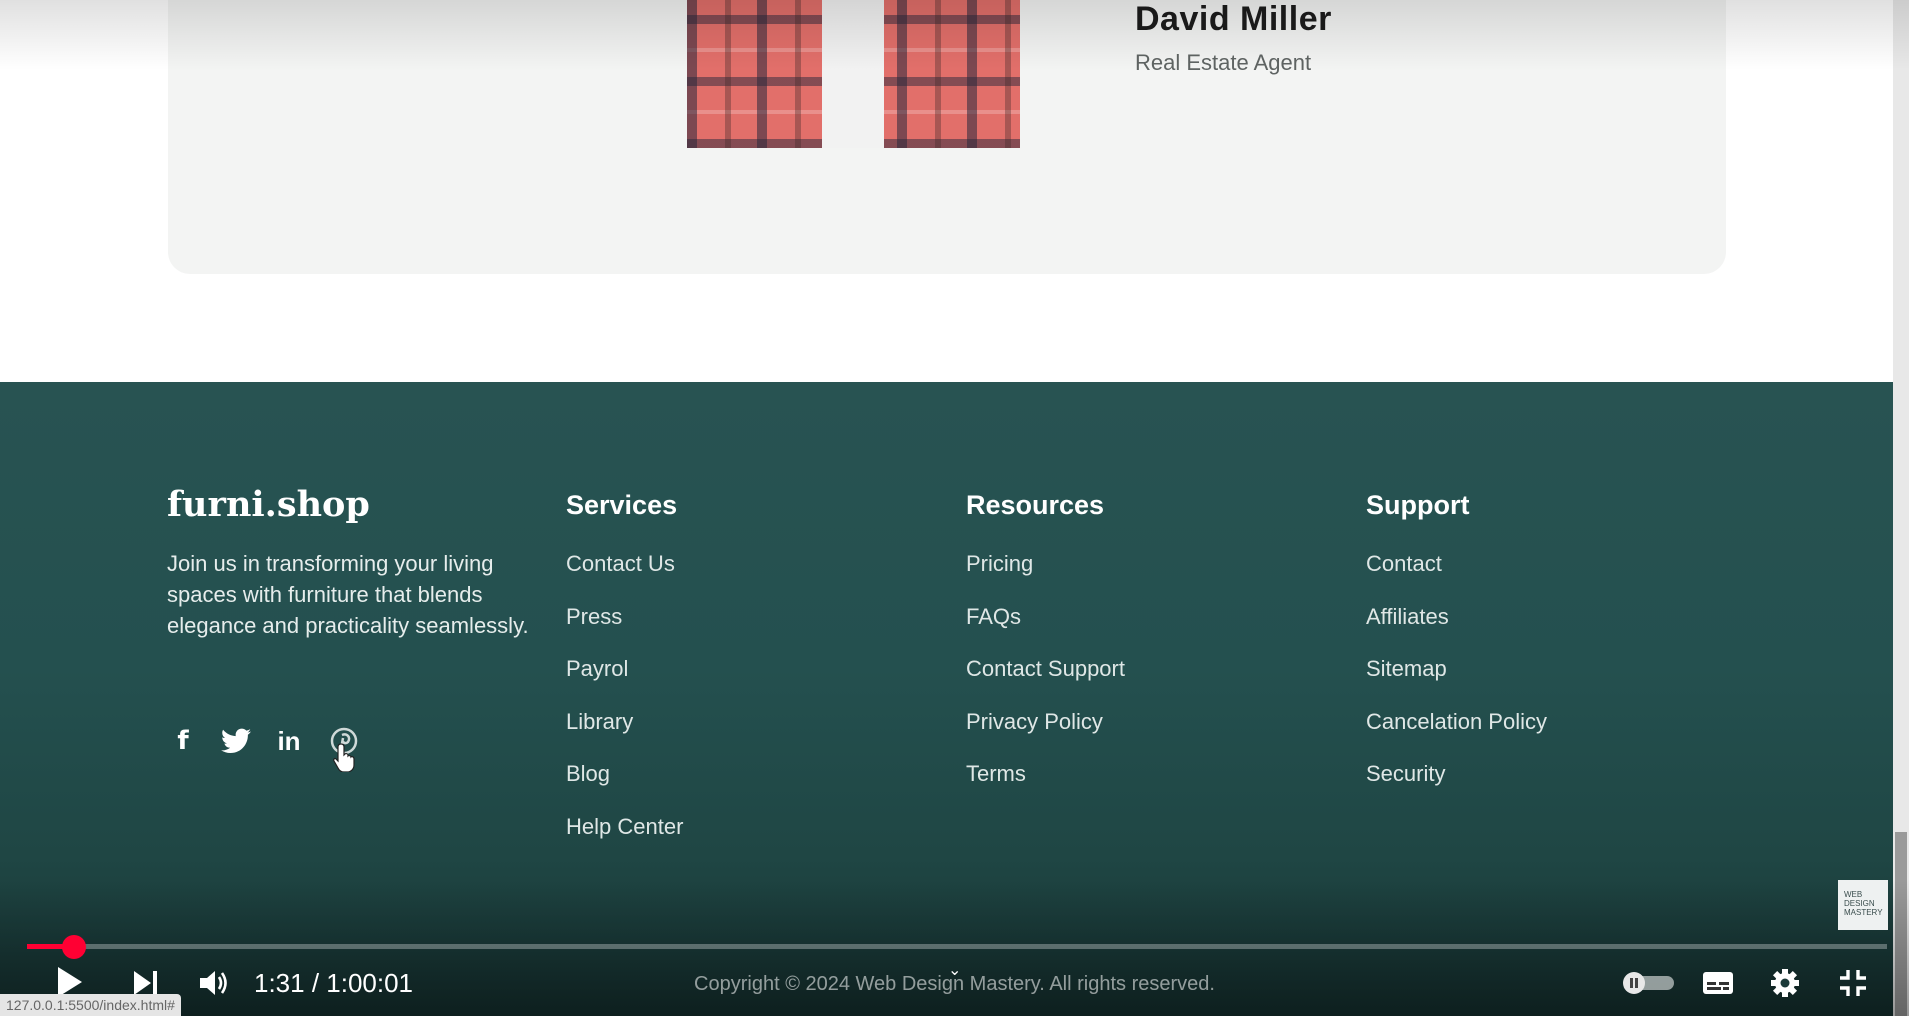 The image size is (1909, 1016). I want to click on footer-link-terms: Terms, so click(996, 774).